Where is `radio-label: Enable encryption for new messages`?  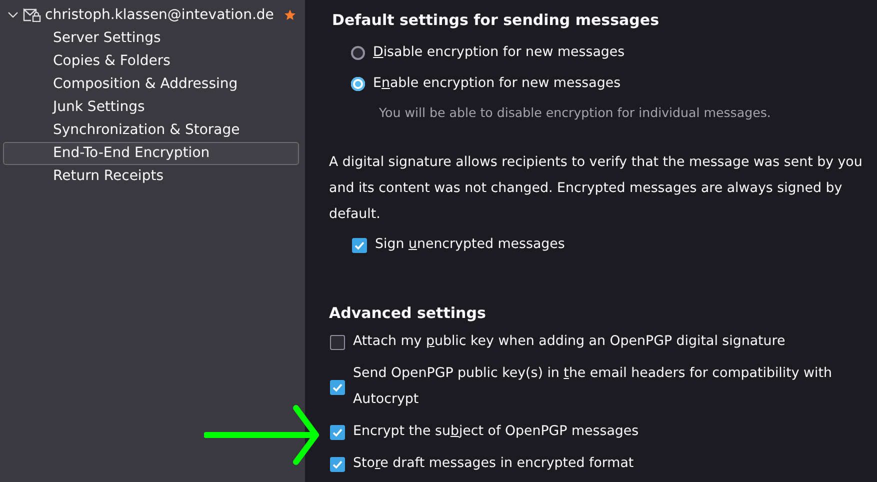 radio-label: Enable encryption for new messages is located at coordinates (497, 83).